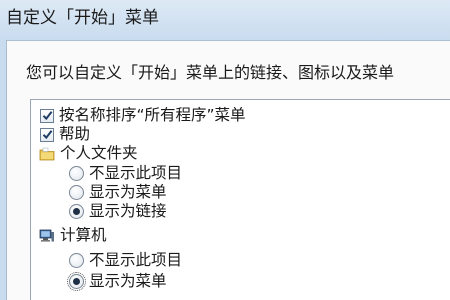 This screenshot has width=450, height=300. Describe the element at coordinates (225, 20) in the screenshot. I see `title-bar: 自定义「开始」菜单` at that location.